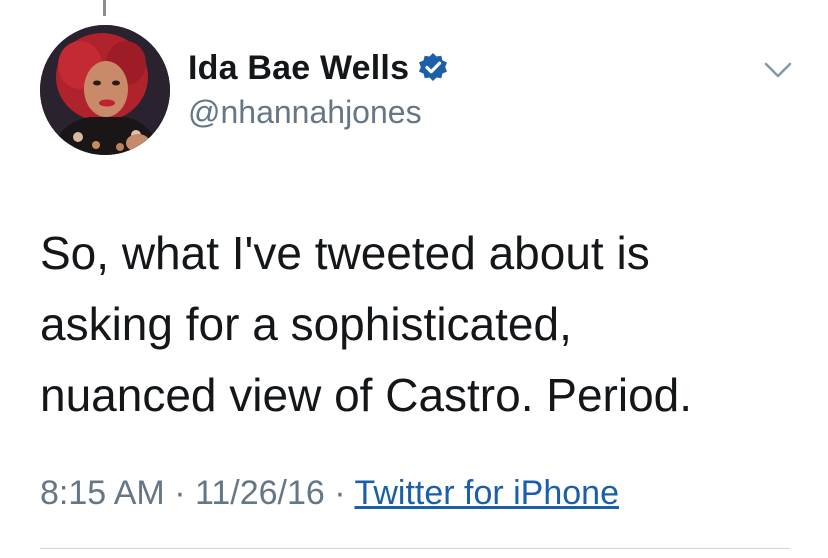  Describe the element at coordinates (329, 493) in the screenshot. I see `tweet-meta: 8:15 AM · 11/26/16 · Twitter for iPhone` at that location.